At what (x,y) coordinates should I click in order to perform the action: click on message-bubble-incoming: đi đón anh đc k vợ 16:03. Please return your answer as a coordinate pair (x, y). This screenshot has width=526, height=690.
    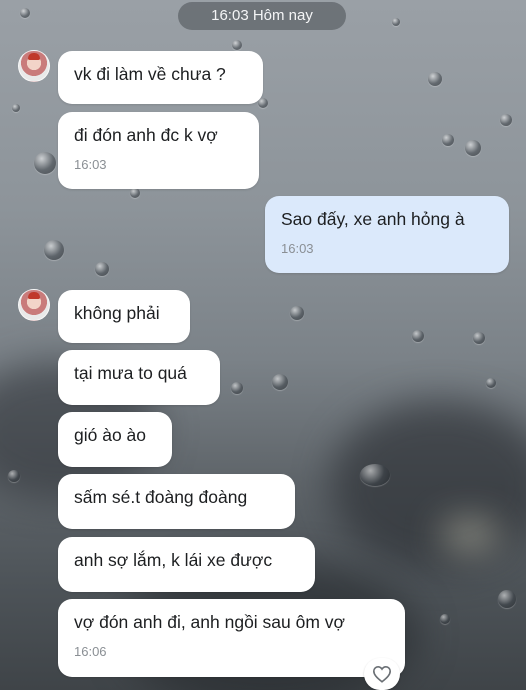
    Looking at the image, I should click on (158, 150).